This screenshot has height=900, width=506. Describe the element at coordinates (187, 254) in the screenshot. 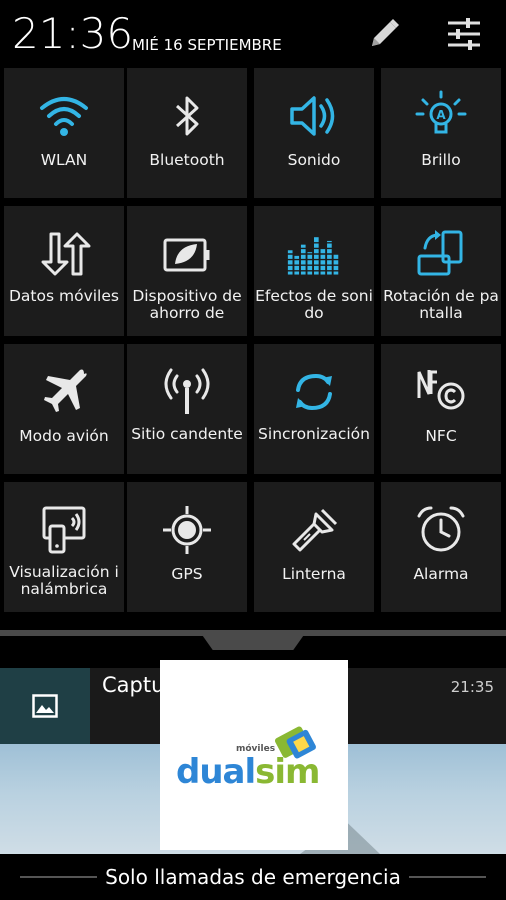

I see `power-saving-icon` at that location.